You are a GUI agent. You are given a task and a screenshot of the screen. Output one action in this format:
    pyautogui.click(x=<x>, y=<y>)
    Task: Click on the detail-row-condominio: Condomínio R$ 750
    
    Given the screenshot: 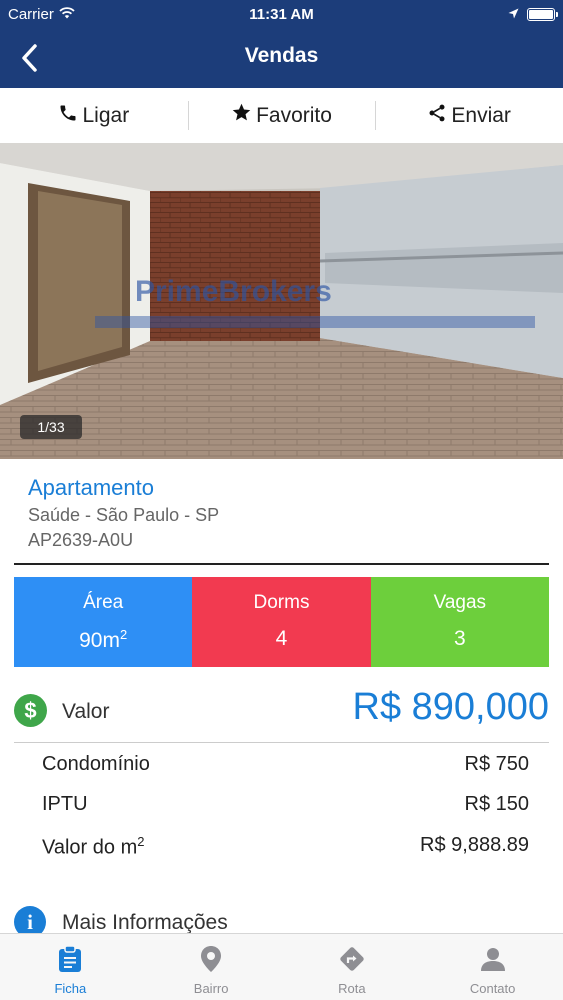 What is the action you would take?
    pyautogui.click(x=285, y=764)
    